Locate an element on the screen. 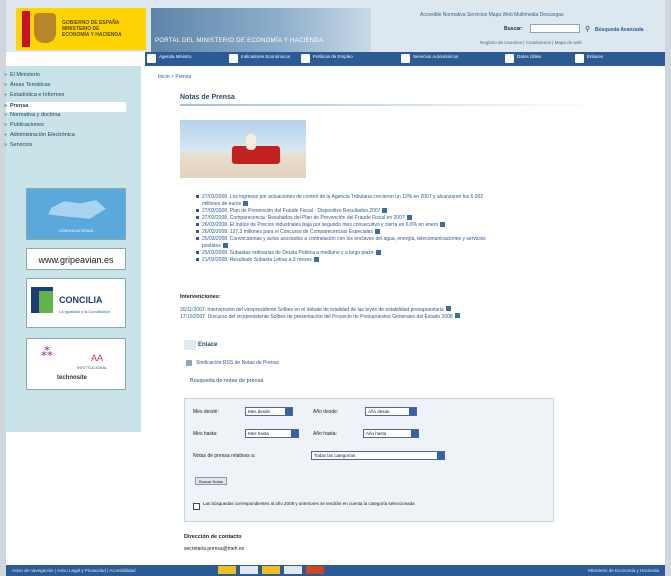 The image size is (671, 576). breadcrumb: Inicio > Prensa is located at coordinates (174, 77).